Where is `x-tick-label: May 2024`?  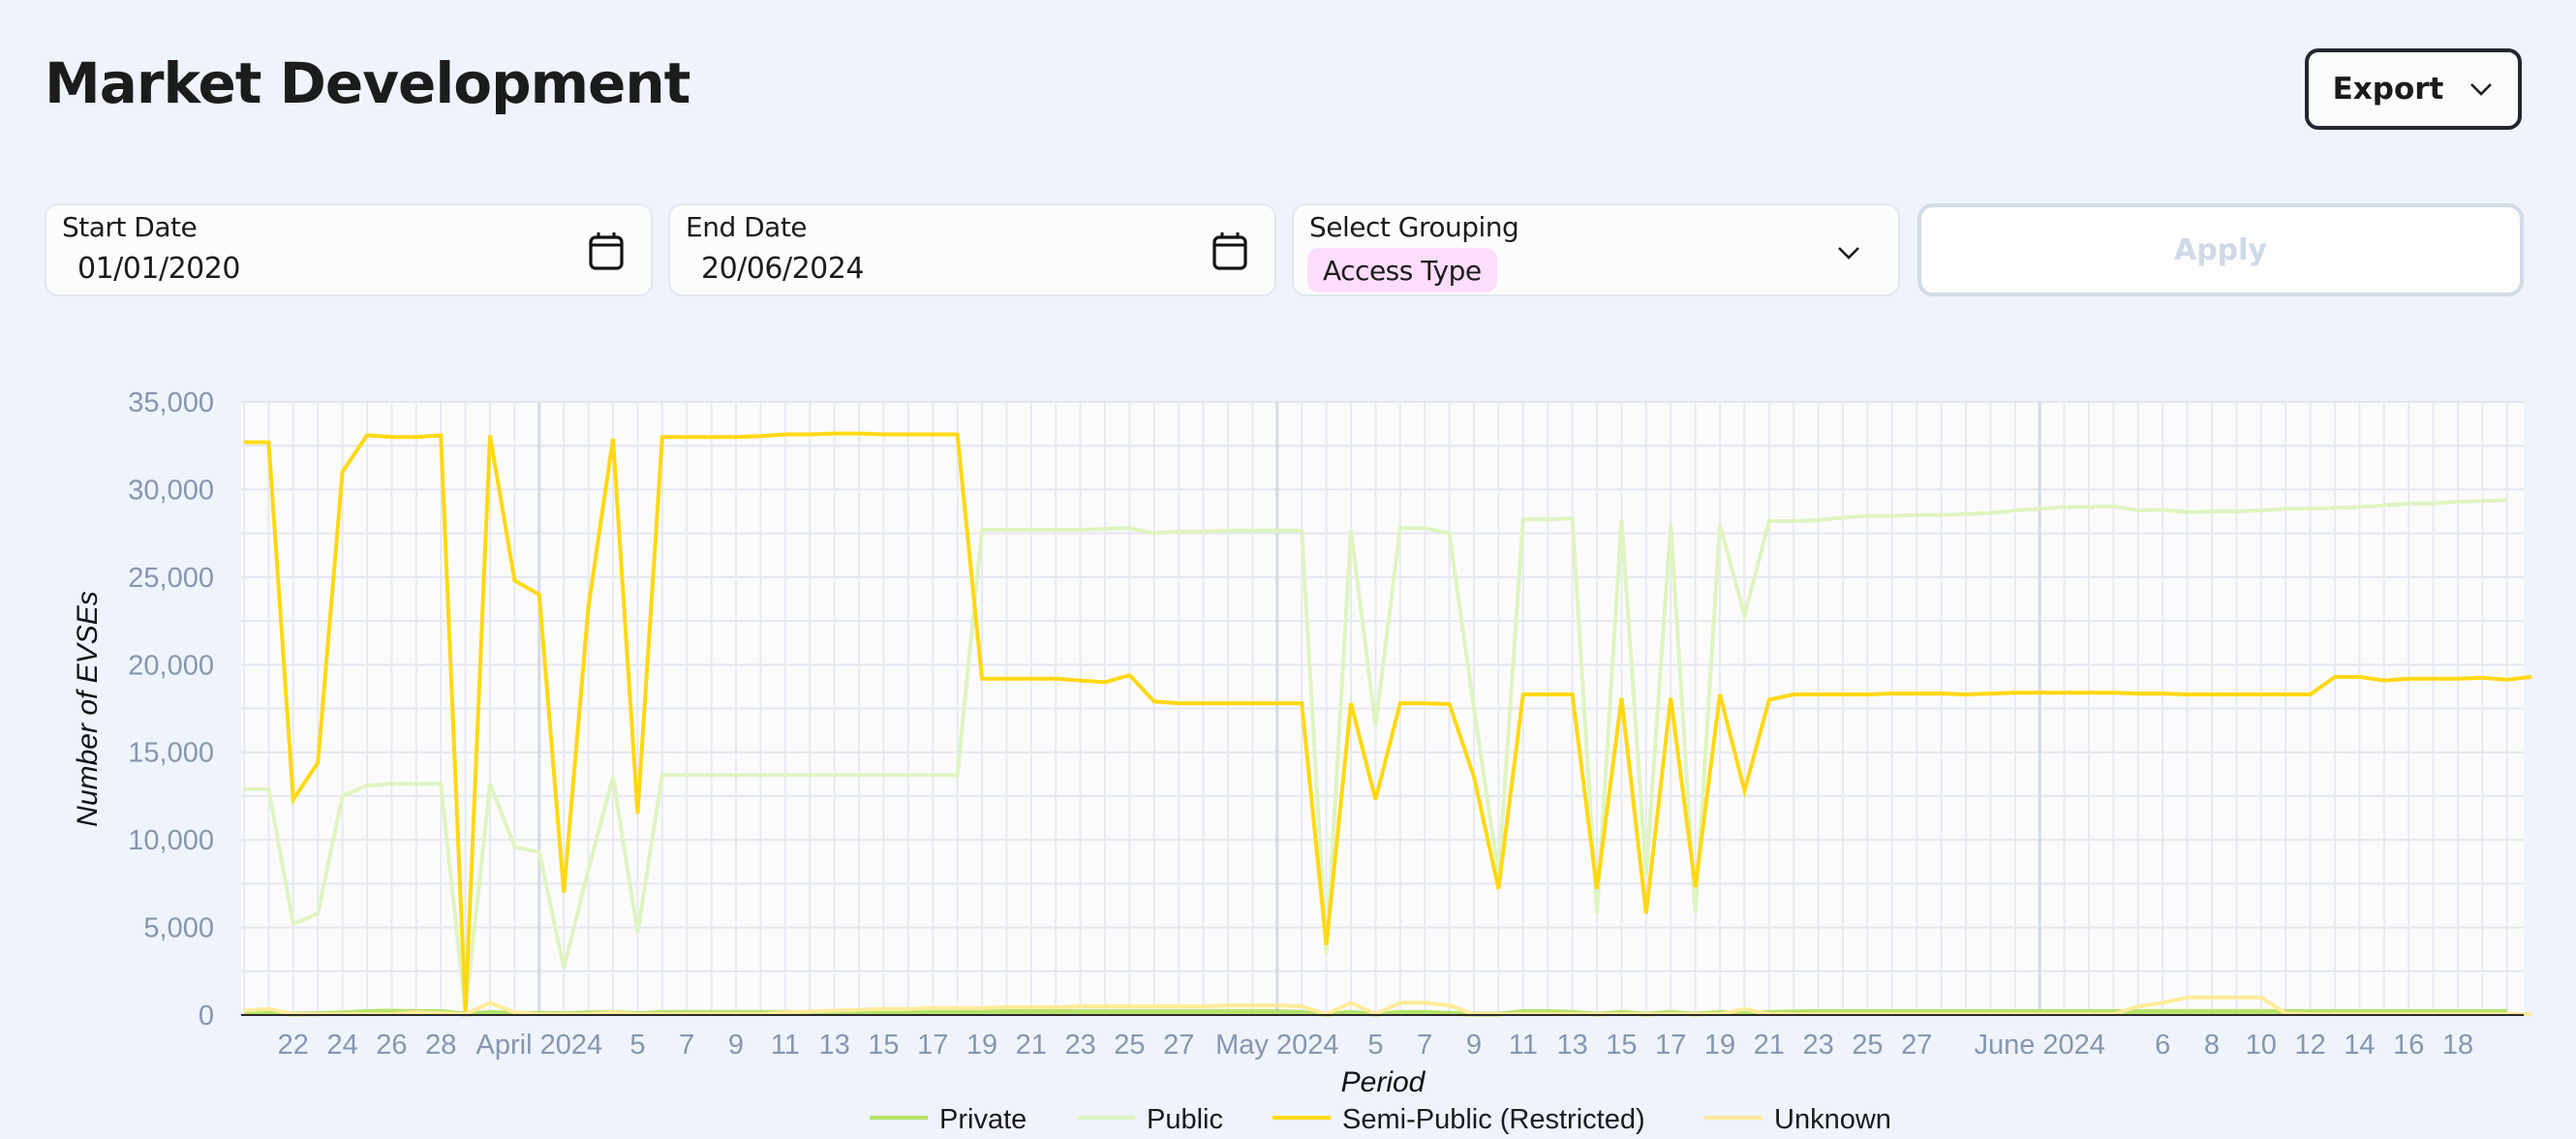
x-tick-label: May 2024 is located at coordinates (1276, 1045).